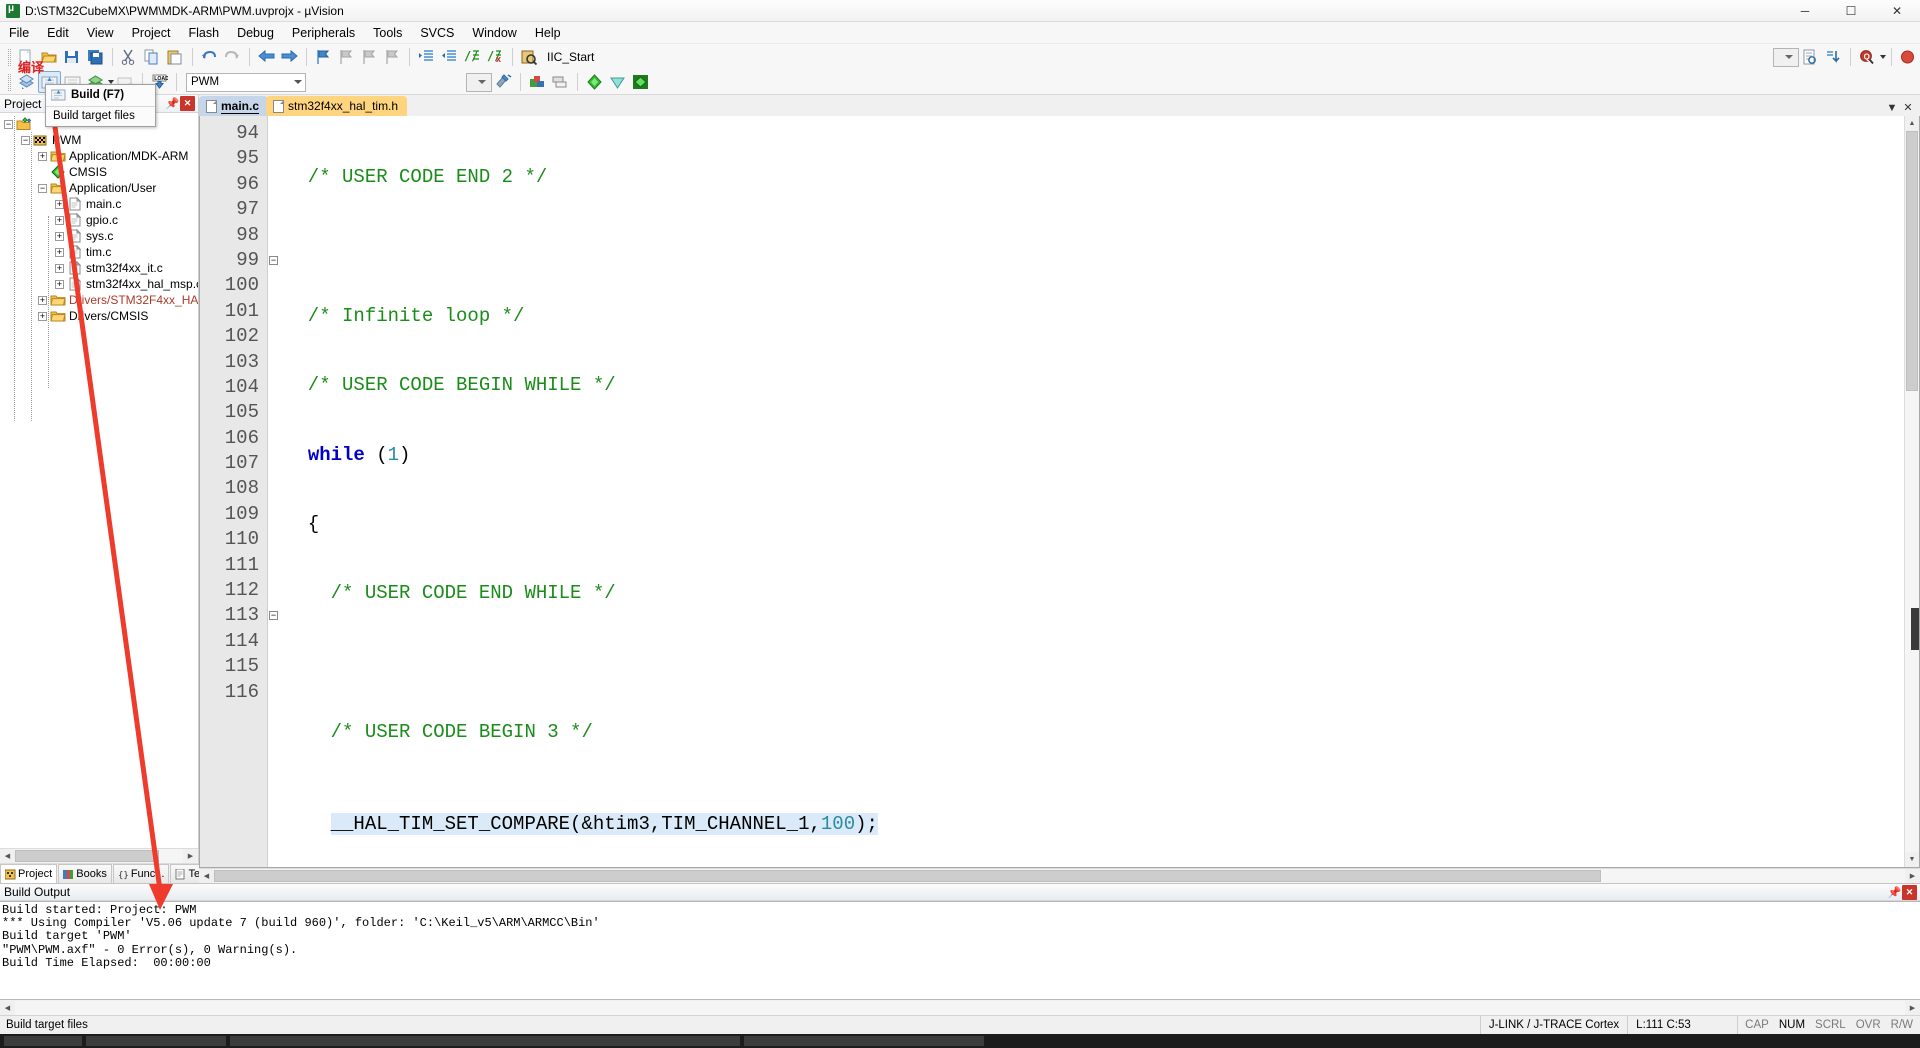  What do you see at coordinates (99, 252) in the screenshot?
I see `tree-node-tim-c: + tim.c` at bounding box center [99, 252].